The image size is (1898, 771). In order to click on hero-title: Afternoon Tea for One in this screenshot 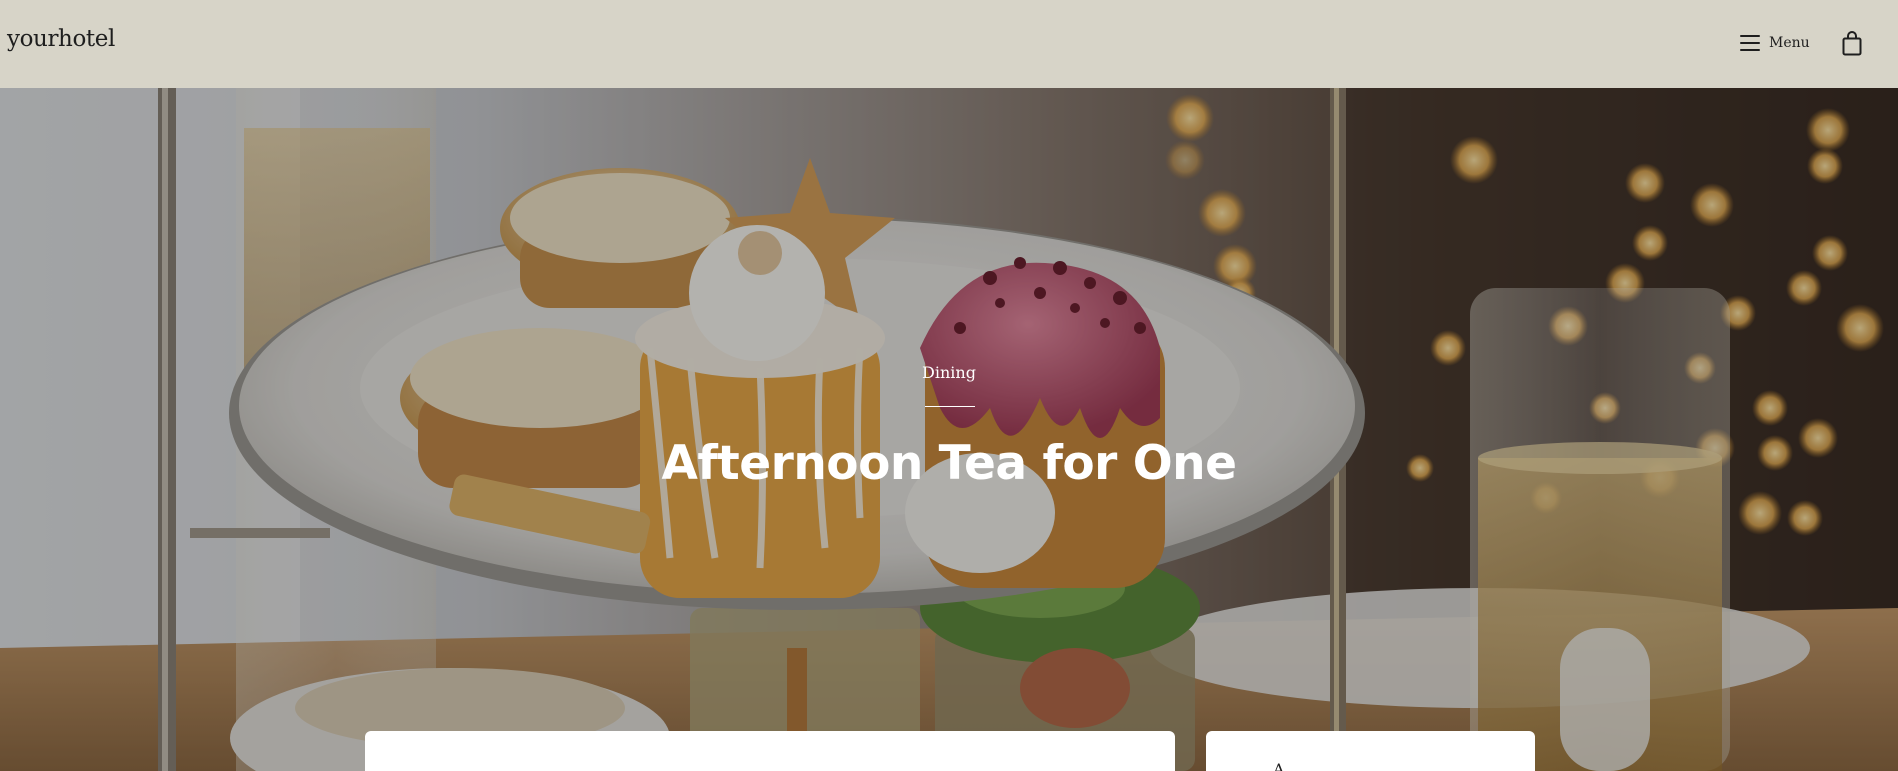, I will do `click(949, 463)`.